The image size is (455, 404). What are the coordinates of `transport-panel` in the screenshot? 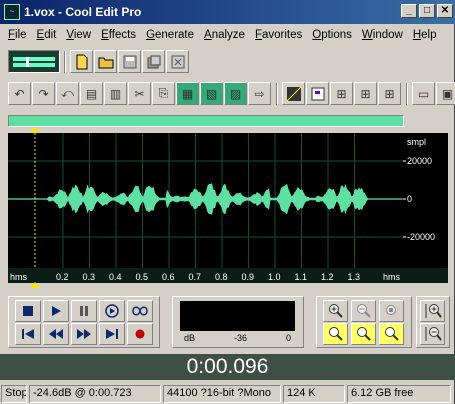 It's located at (84, 322).